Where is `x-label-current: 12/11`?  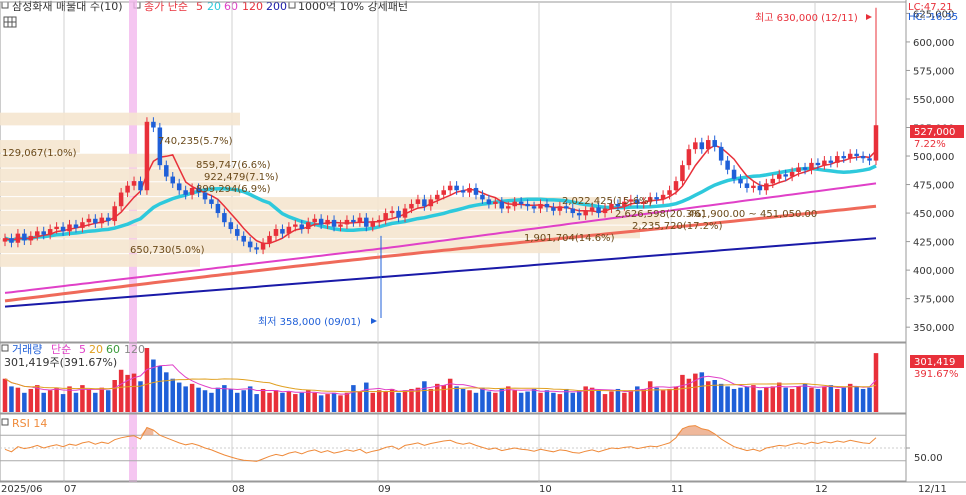 x-label-current: 12/11 is located at coordinates (932, 489).